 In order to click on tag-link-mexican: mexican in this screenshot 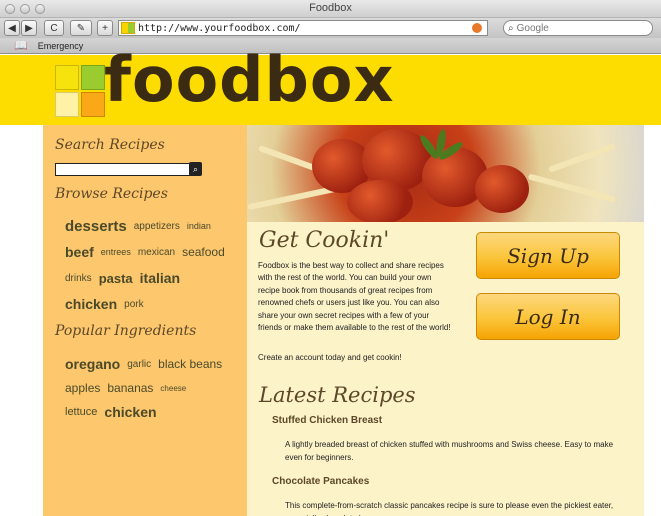, I will do `click(156, 252)`.